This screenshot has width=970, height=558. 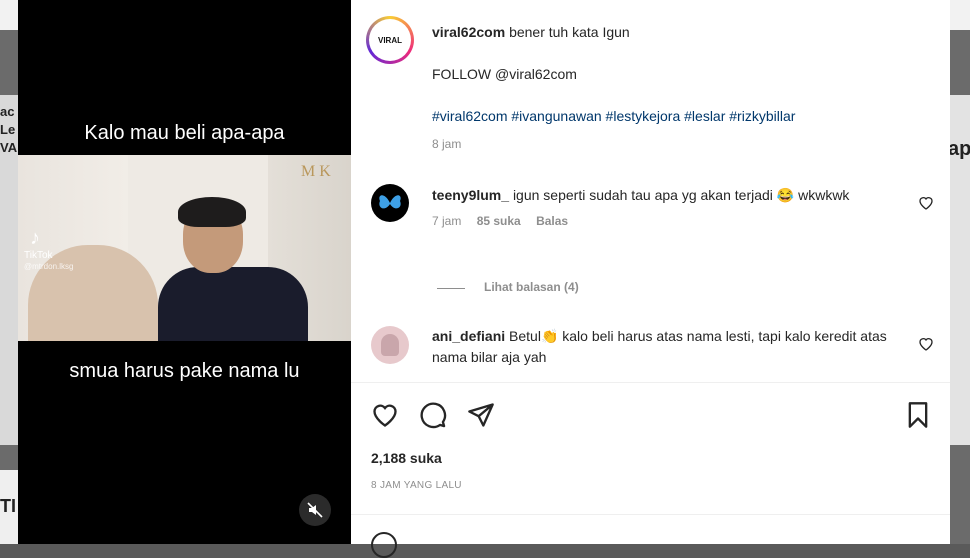 What do you see at coordinates (447, 144) in the screenshot?
I see `post-time: 8 jam` at bounding box center [447, 144].